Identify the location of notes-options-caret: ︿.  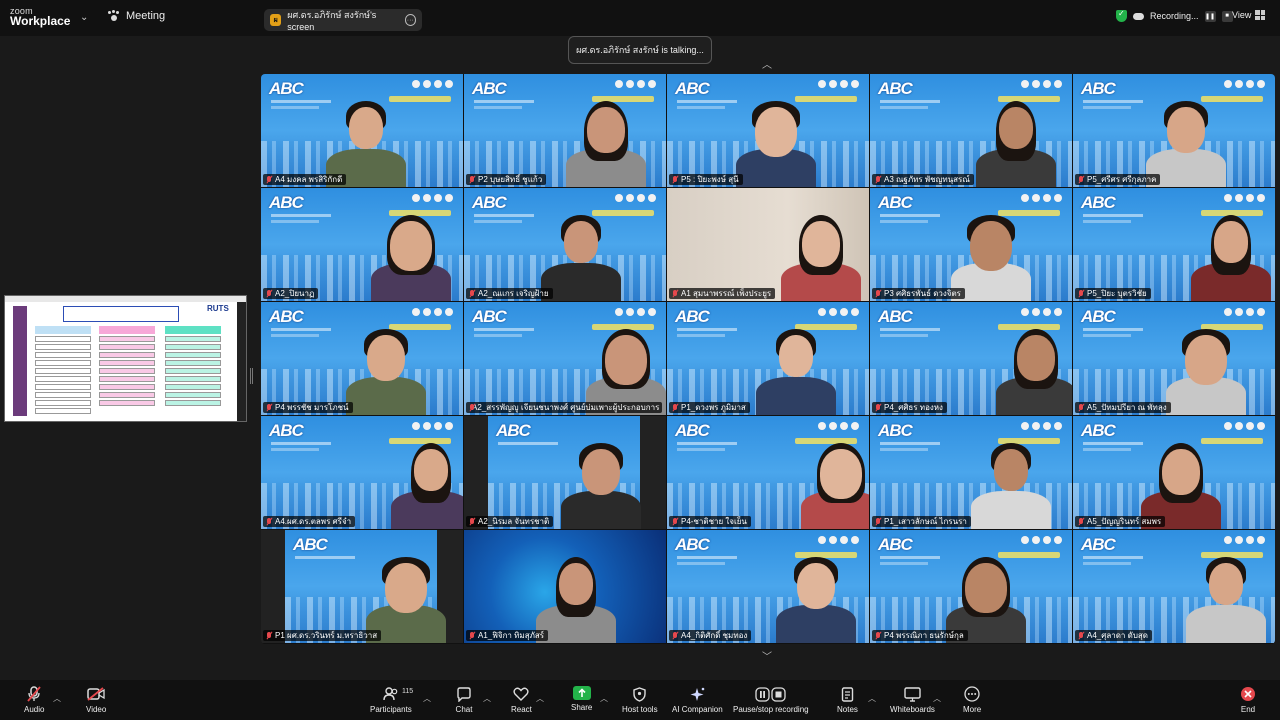
(872, 698).